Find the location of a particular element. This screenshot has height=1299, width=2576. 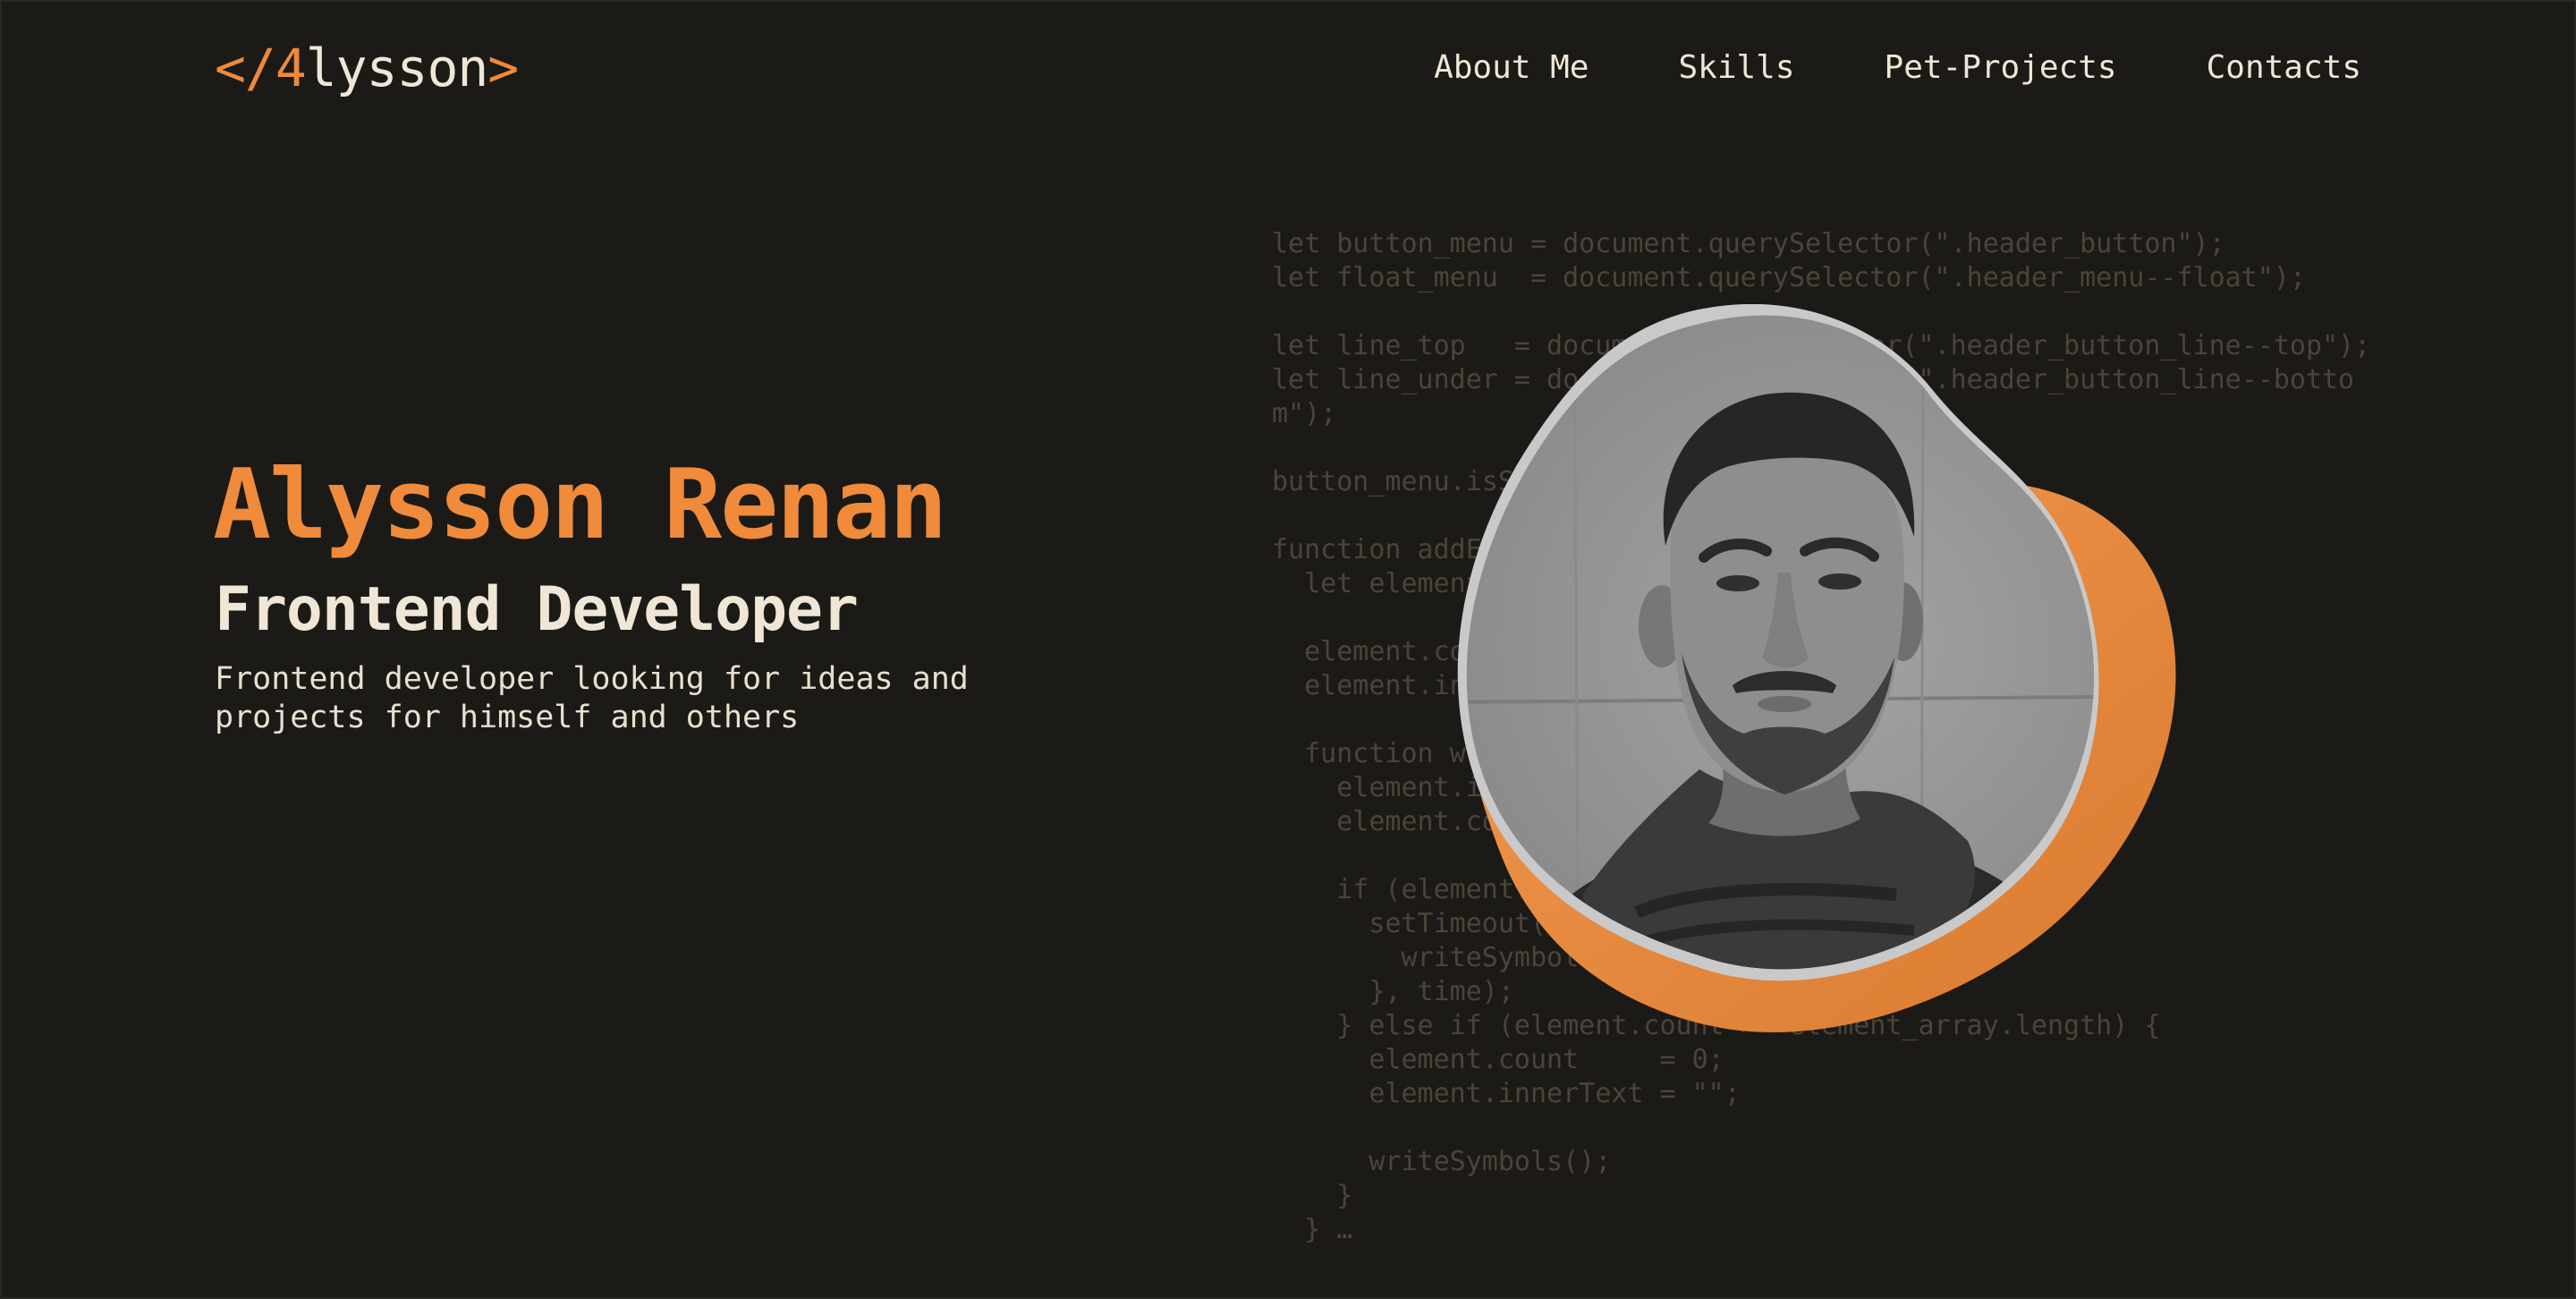

code-line: writeSymbols(); is located at coordinates (1490, 1161).